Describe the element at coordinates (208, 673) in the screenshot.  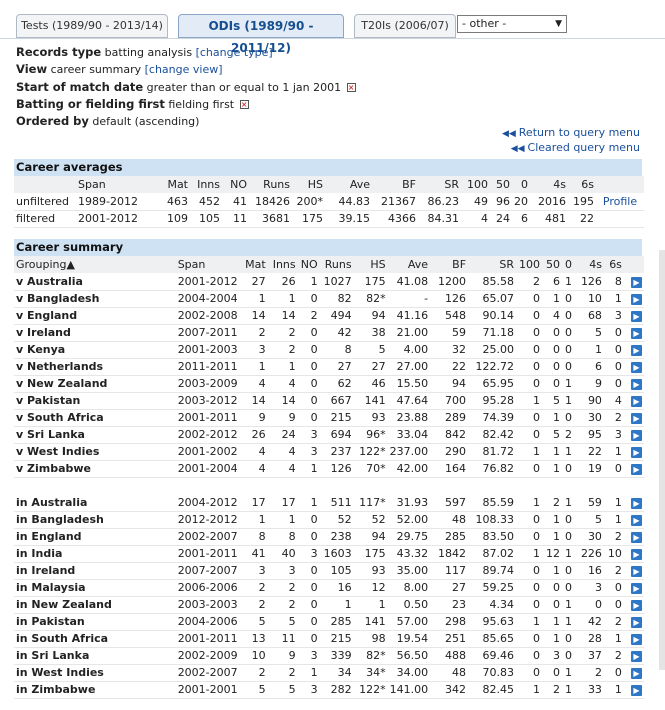
I see `table-cell: 2002-2007` at that location.